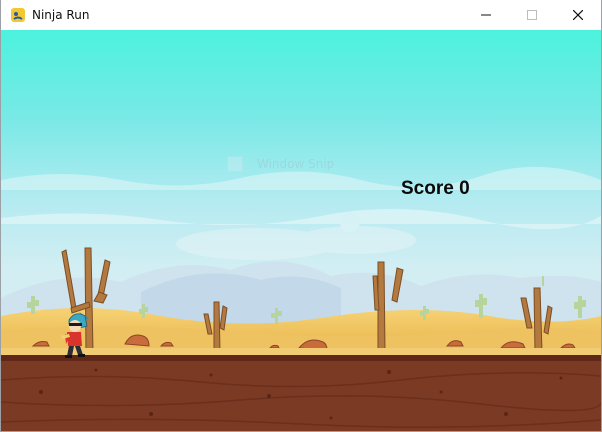  Describe the element at coordinates (296, 164) in the screenshot. I see `snip-label: Window Snip` at that location.